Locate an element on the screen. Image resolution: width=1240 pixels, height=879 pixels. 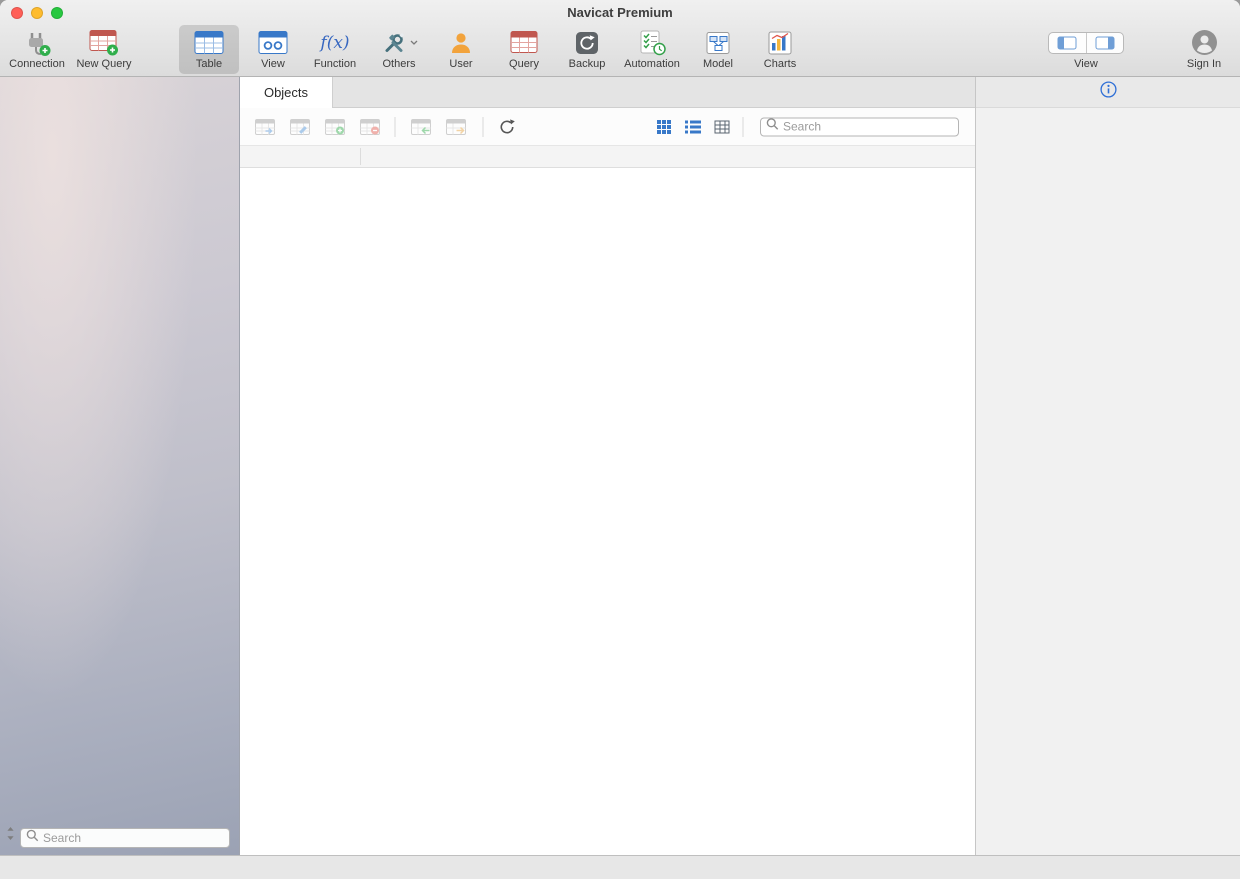
new-table-button is located at coordinates (335, 126).